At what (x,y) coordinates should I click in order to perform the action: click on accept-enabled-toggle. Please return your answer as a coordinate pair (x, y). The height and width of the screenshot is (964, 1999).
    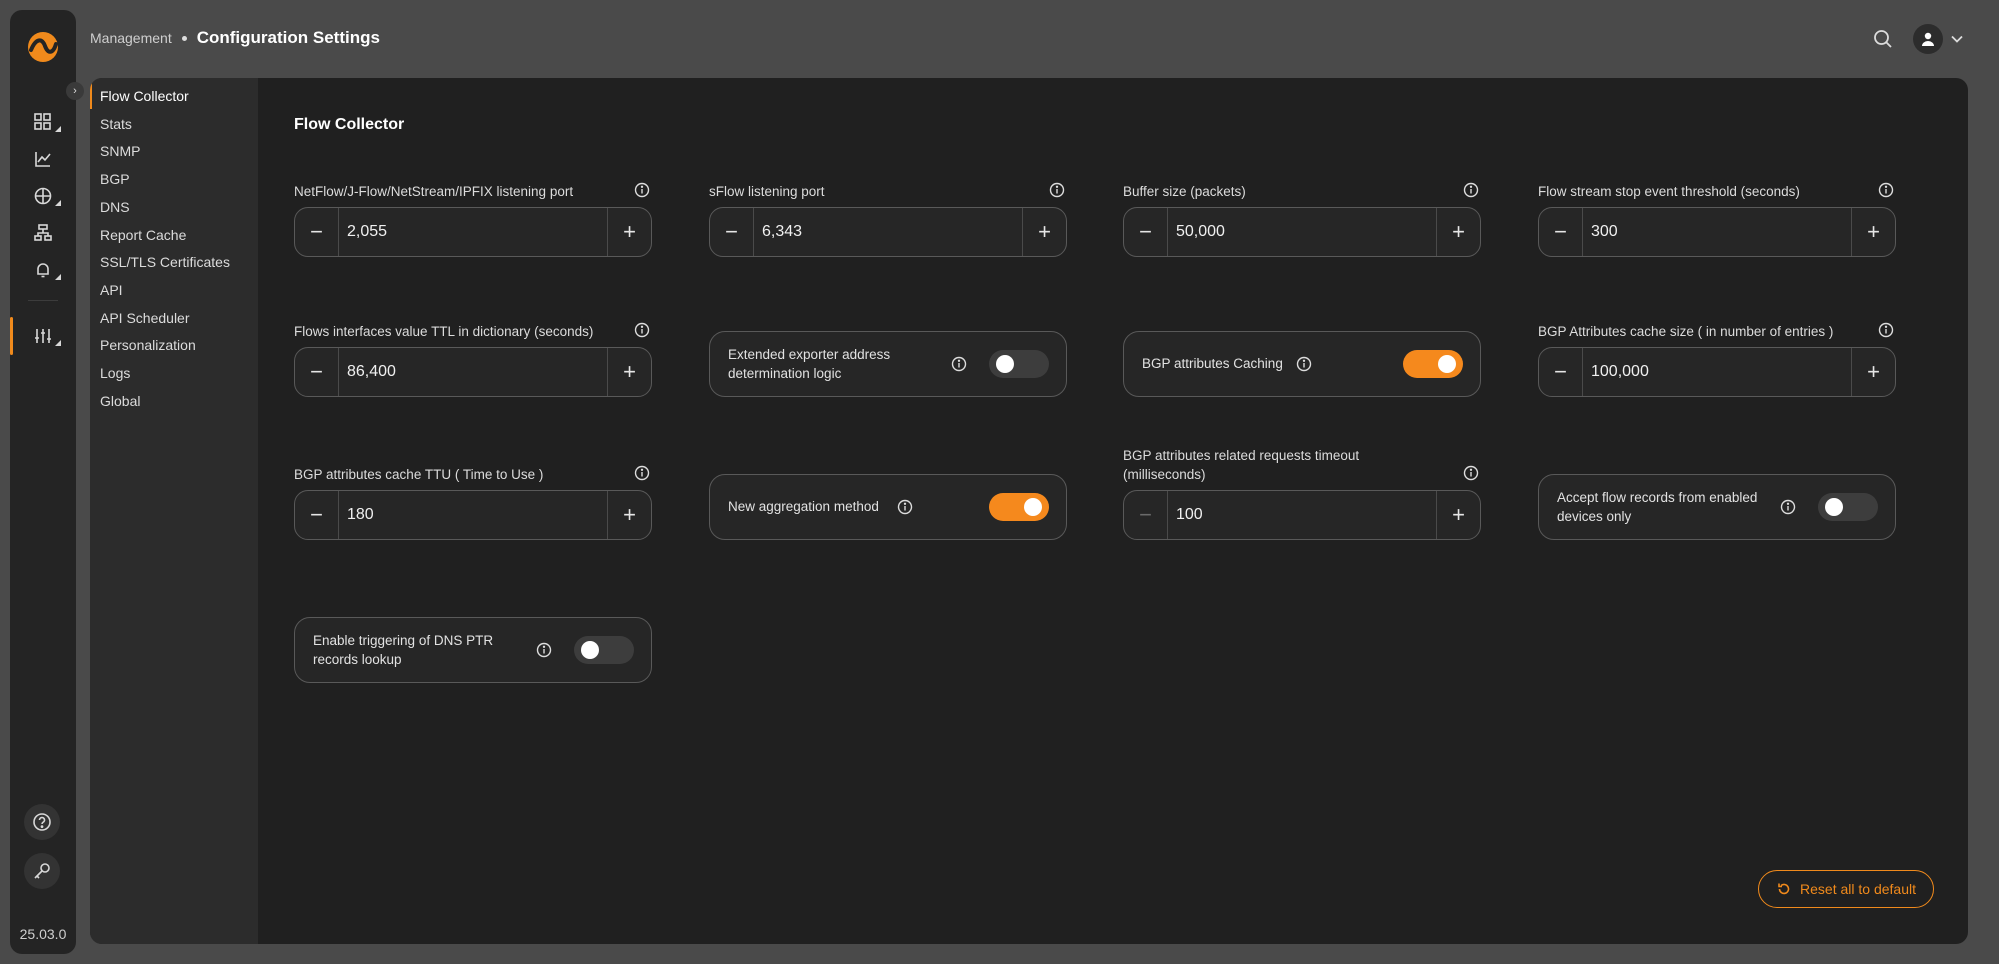
    Looking at the image, I should click on (1848, 507).